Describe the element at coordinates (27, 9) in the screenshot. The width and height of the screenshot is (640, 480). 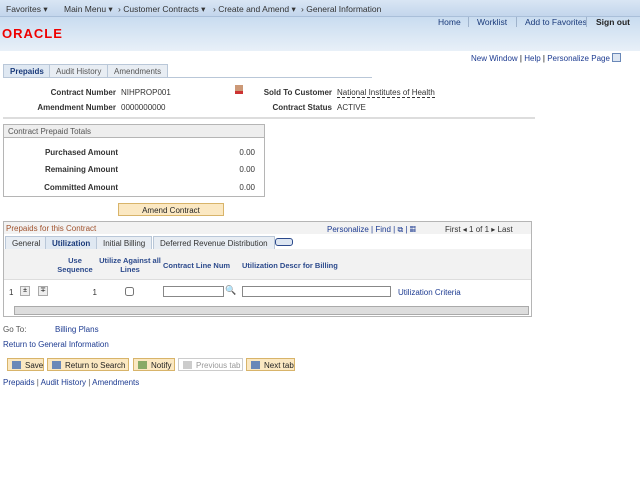
I see `favorites-menu: Favorites ▾` at that location.